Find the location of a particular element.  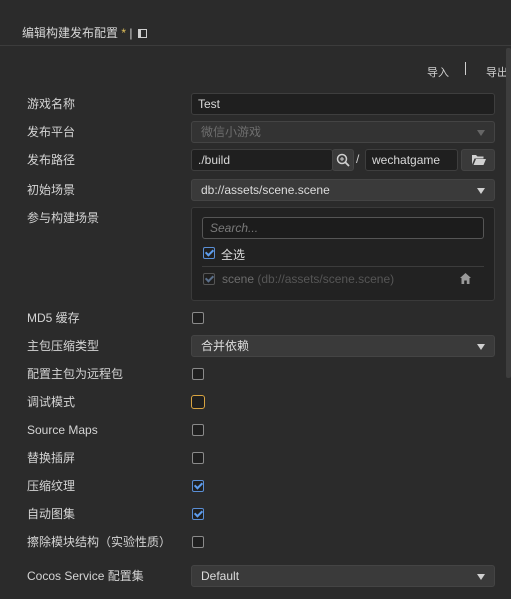

select-all-checkbox is located at coordinates (209, 253).